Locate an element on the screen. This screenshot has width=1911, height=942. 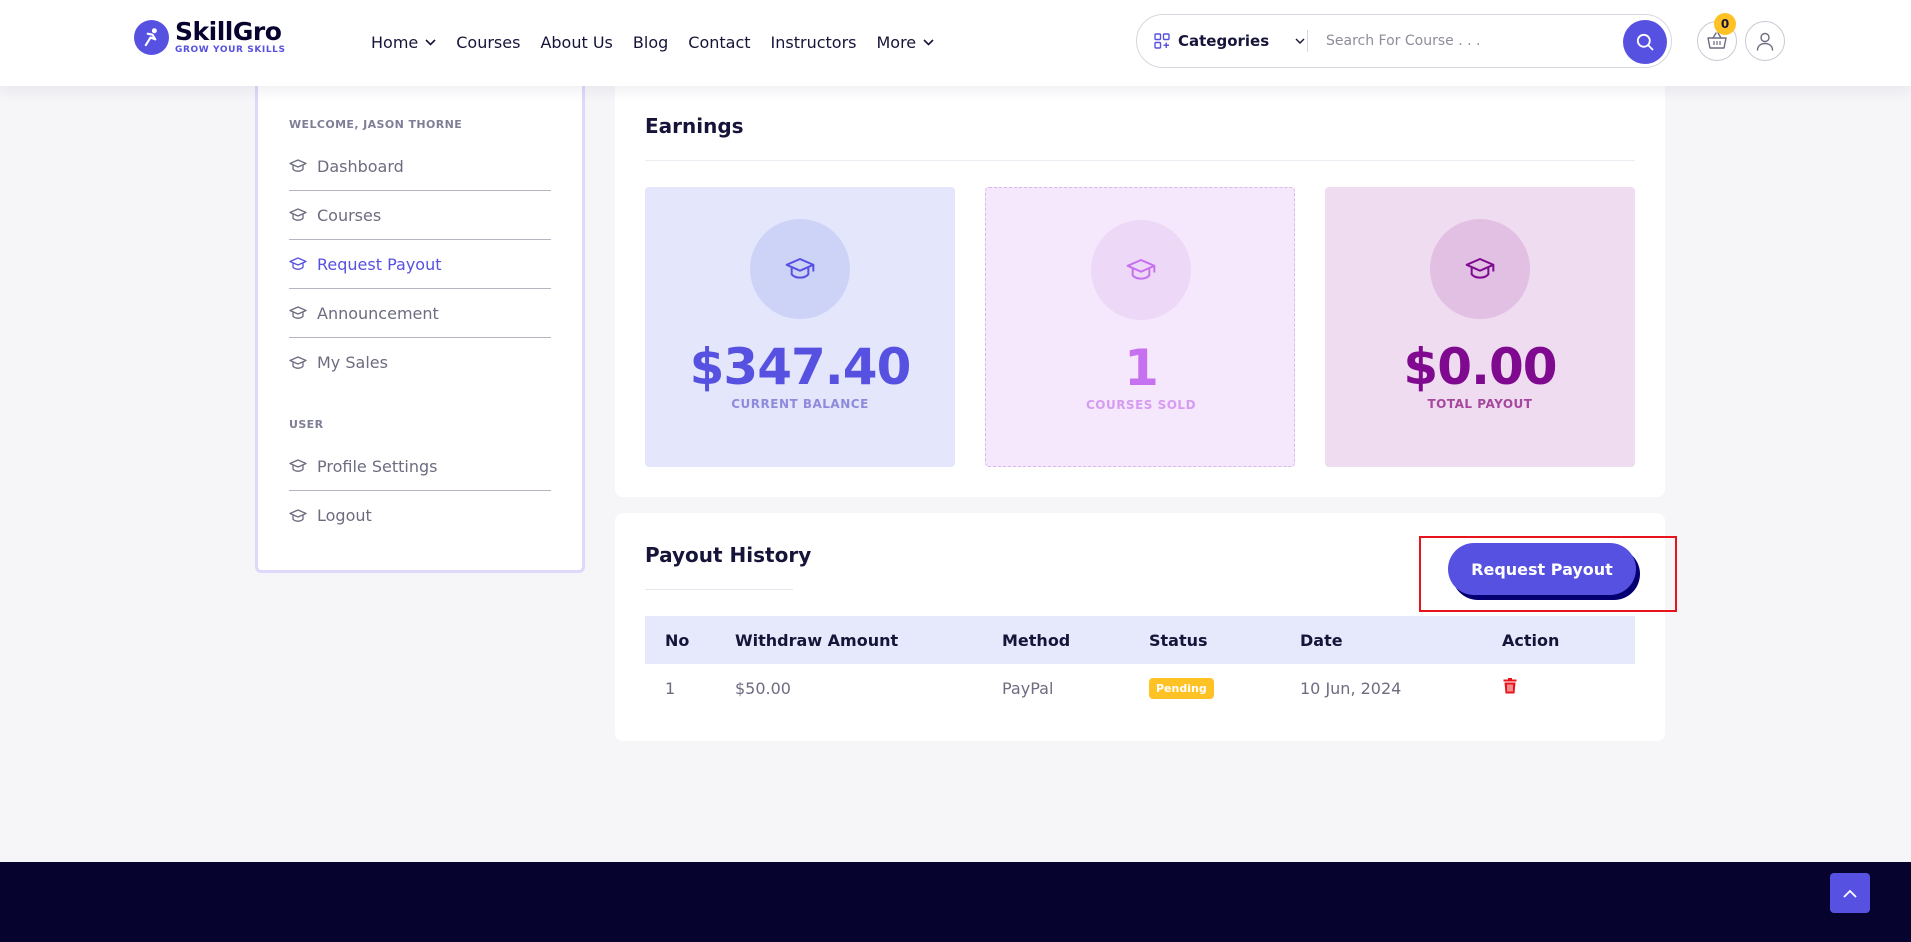
sidebar-item-announcement: Announcement is located at coordinates (420, 313).